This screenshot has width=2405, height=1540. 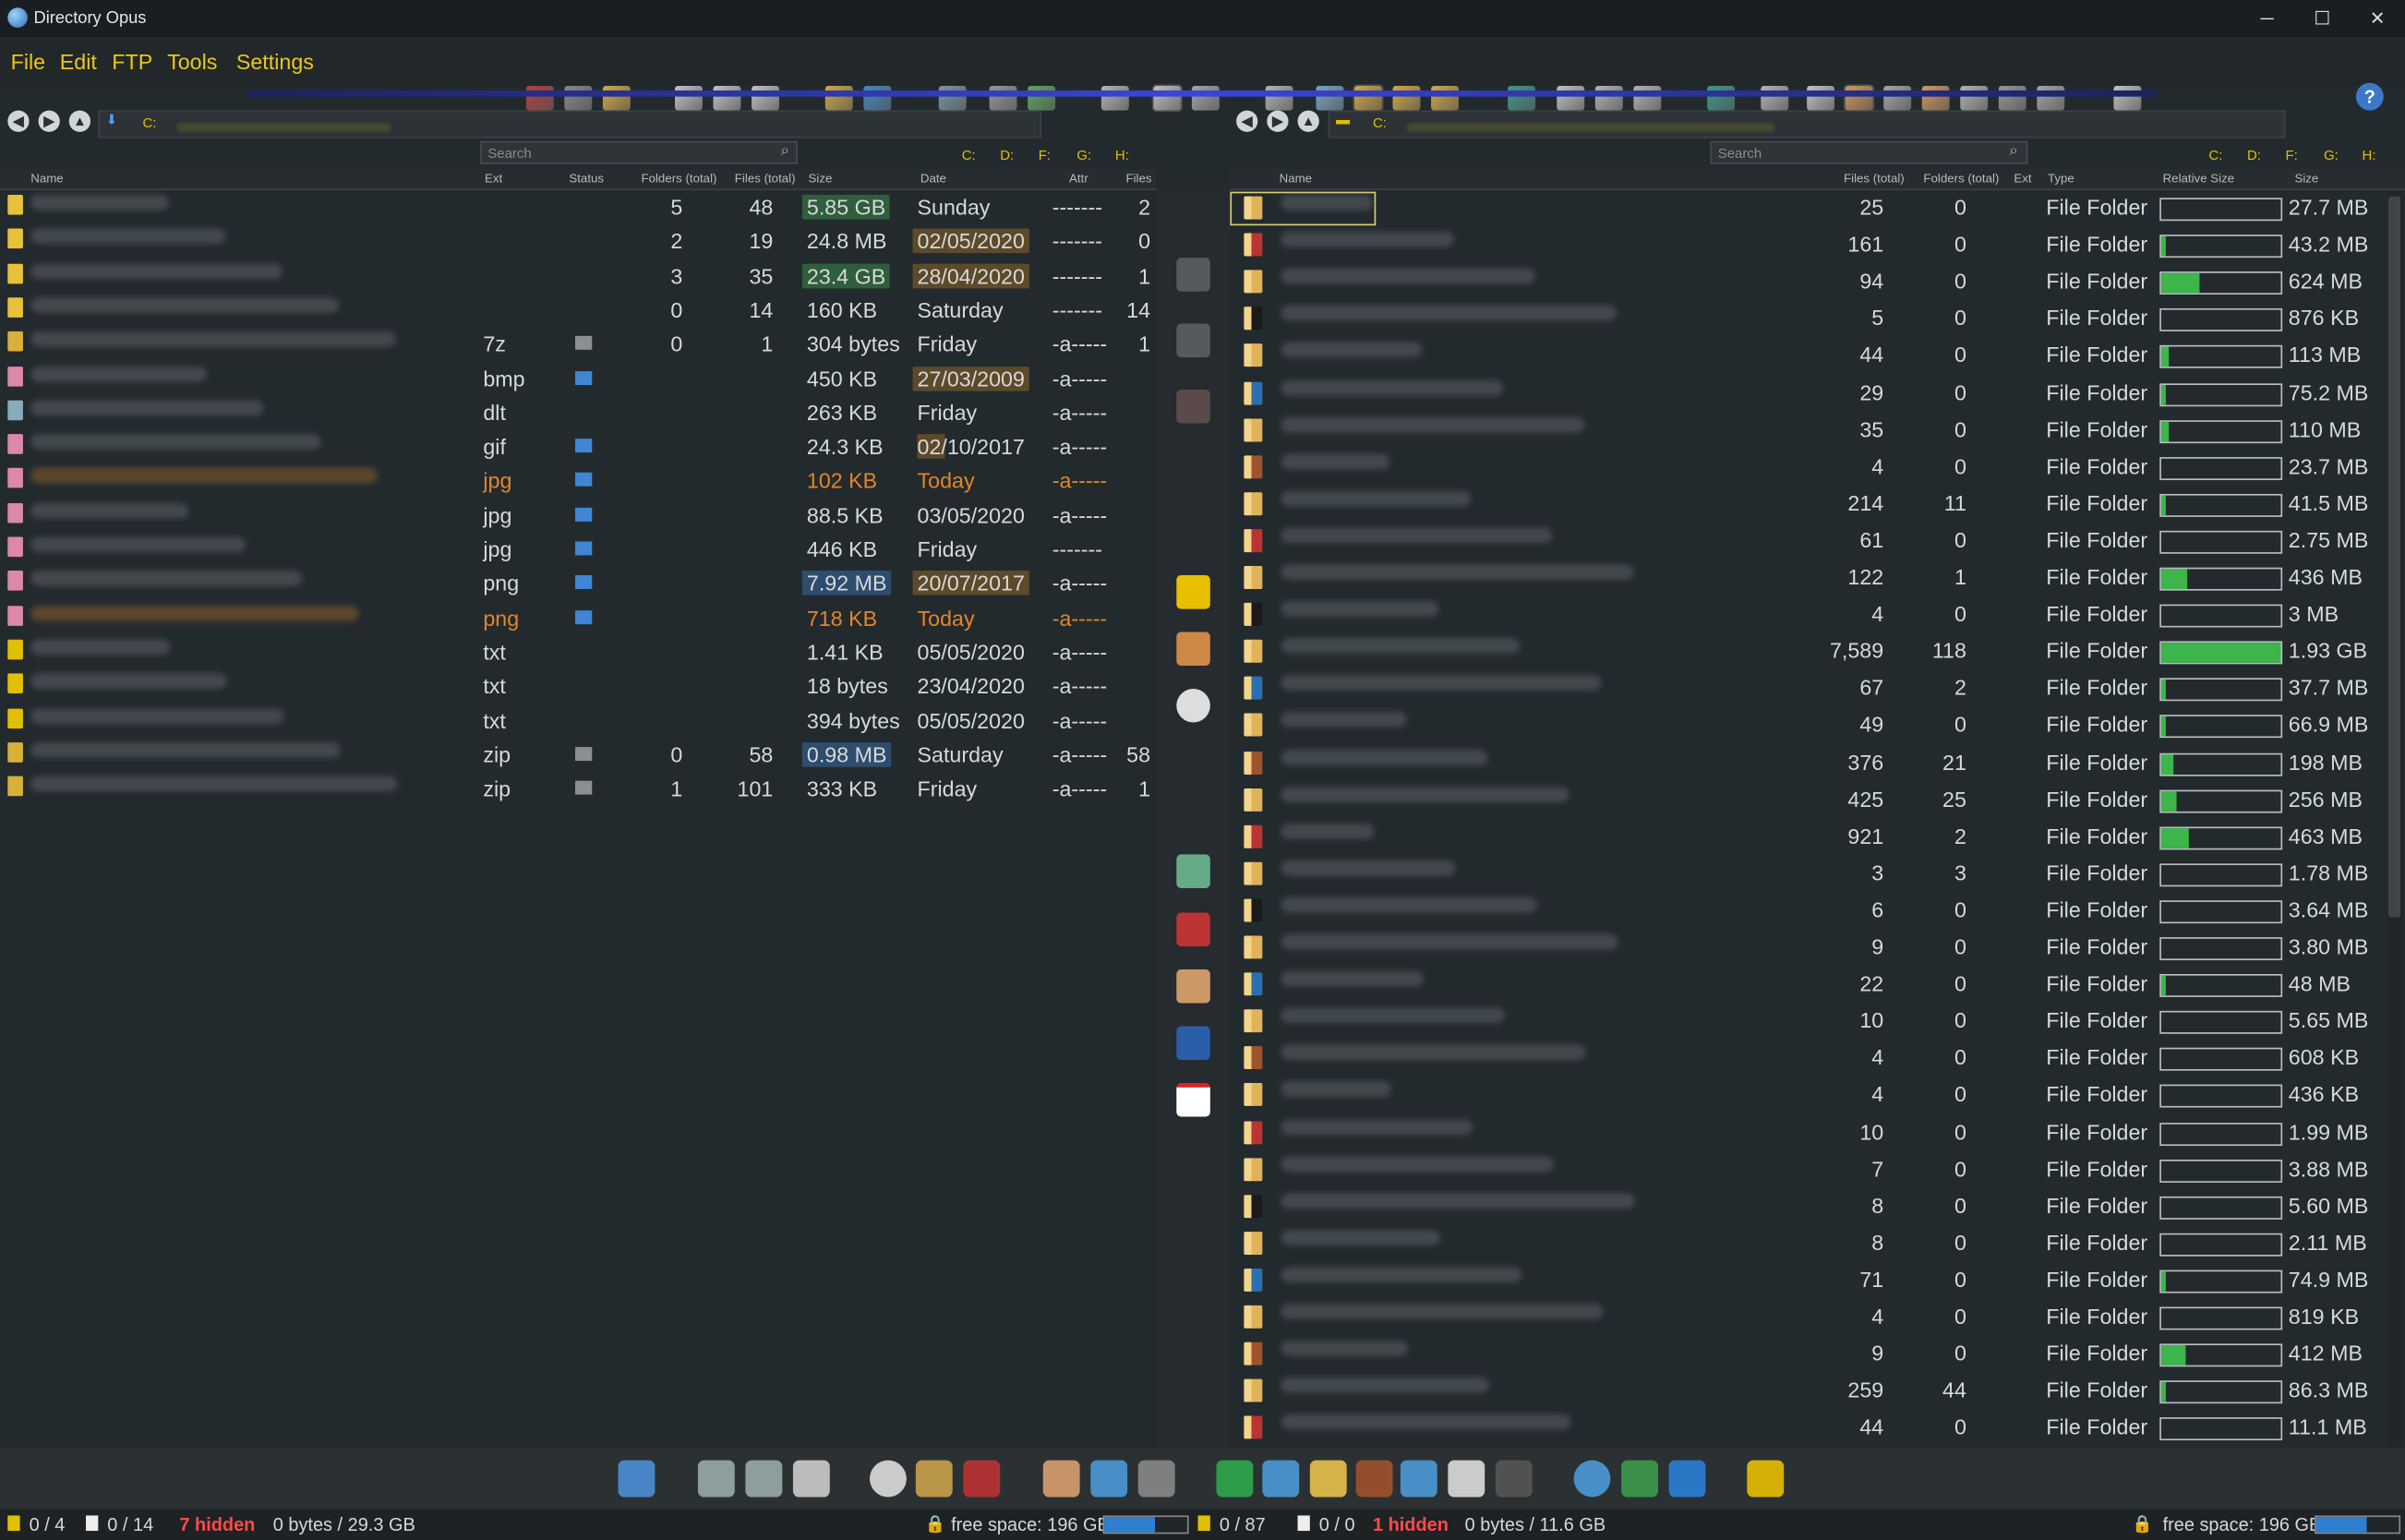 I want to click on right-scrollbar, so click(x=2394, y=820).